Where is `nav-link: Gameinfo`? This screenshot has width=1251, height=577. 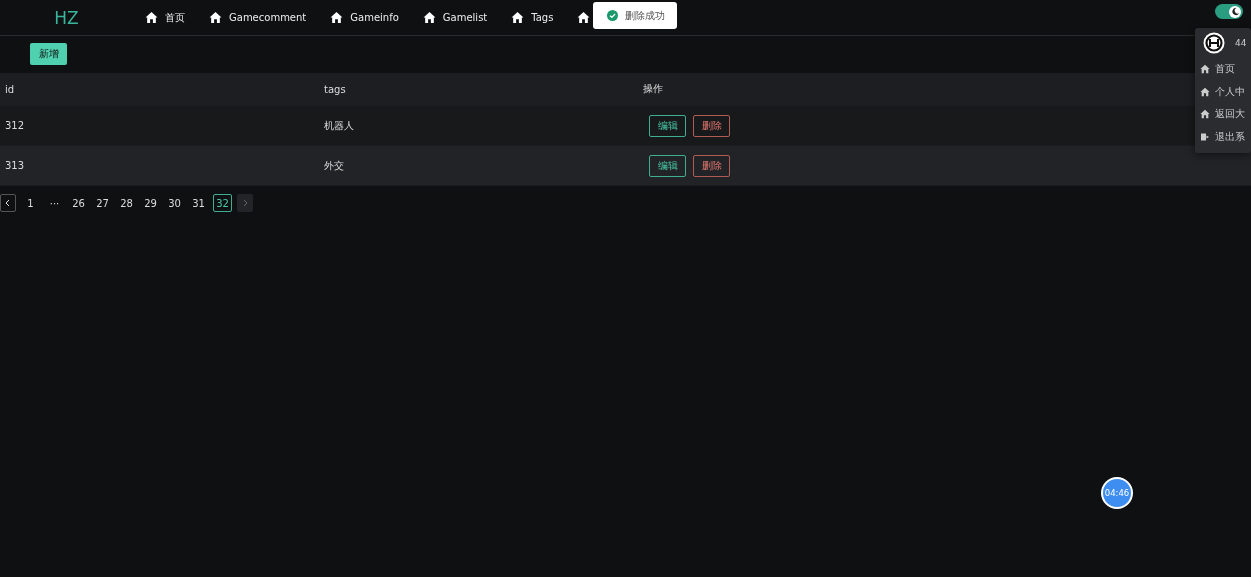 nav-link: Gameinfo is located at coordinates (364, 17).